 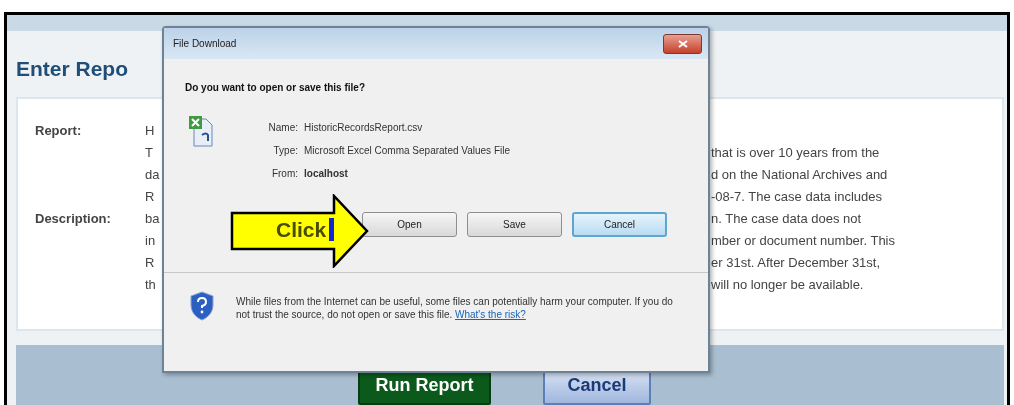 What do you see at coordinates (150, 284) in the screenshot?
I see `description-text: th` at bounding box center [150, 284].